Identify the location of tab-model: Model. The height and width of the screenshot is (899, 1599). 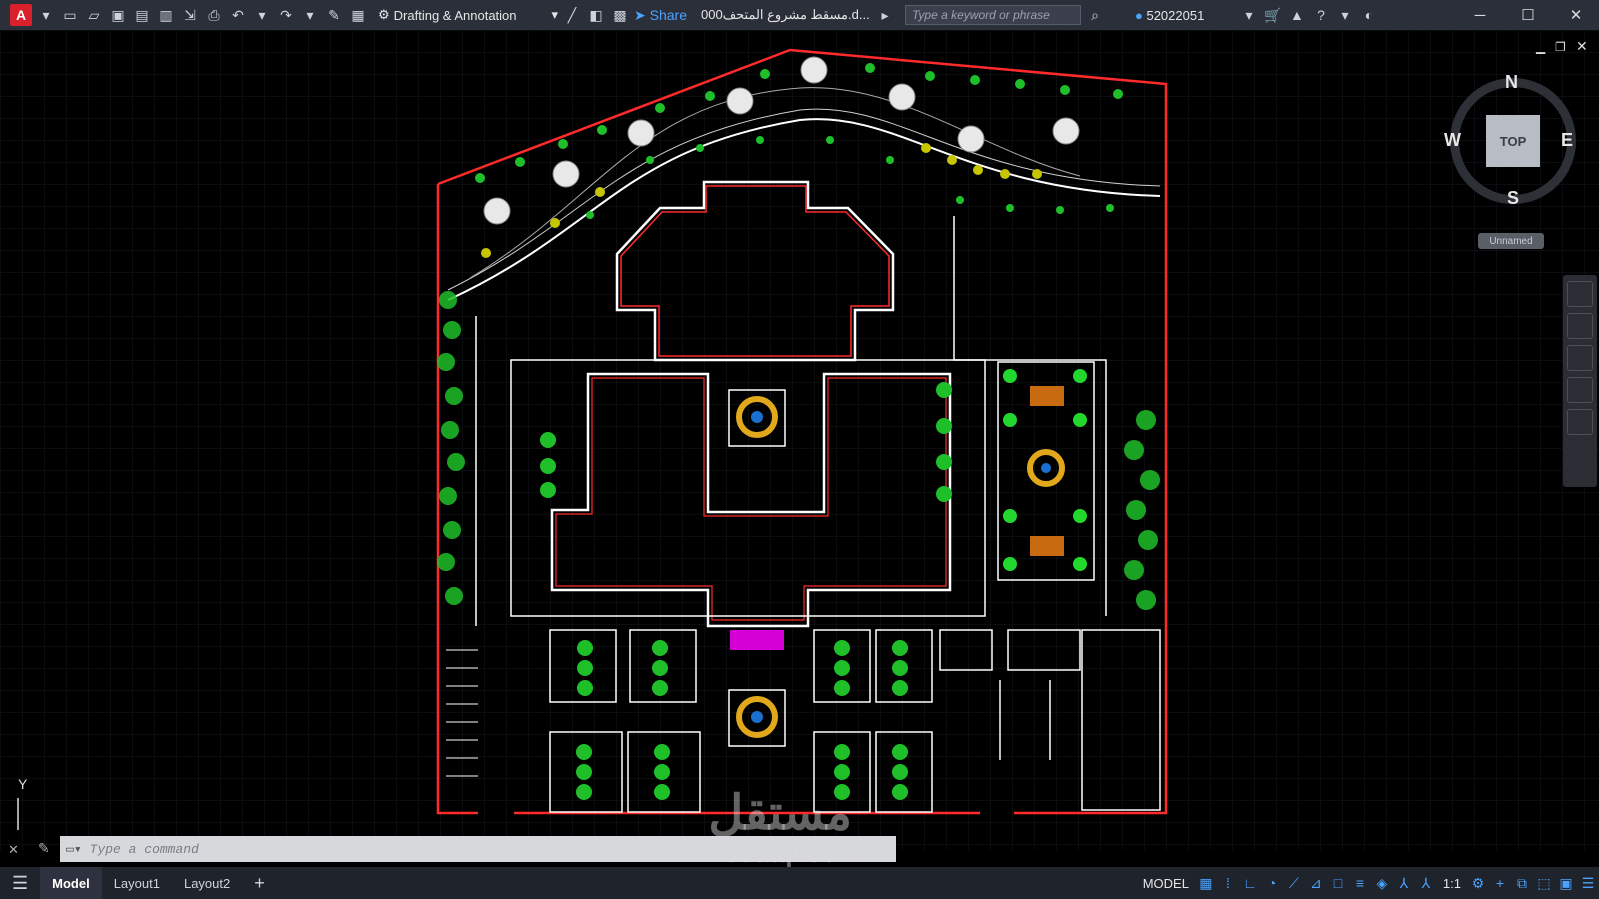
(71, 883).